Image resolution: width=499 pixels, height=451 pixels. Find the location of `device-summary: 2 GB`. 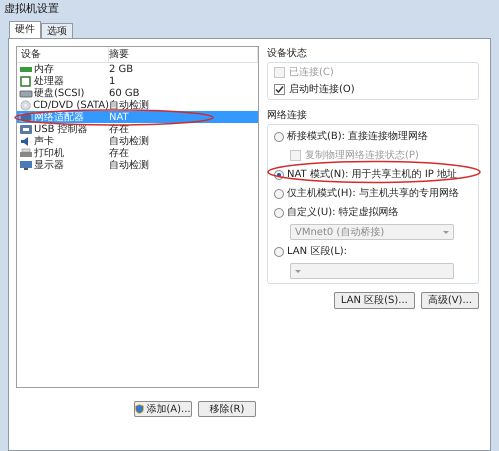

device-summary: 2 GB is located at coordinates (121, 69).